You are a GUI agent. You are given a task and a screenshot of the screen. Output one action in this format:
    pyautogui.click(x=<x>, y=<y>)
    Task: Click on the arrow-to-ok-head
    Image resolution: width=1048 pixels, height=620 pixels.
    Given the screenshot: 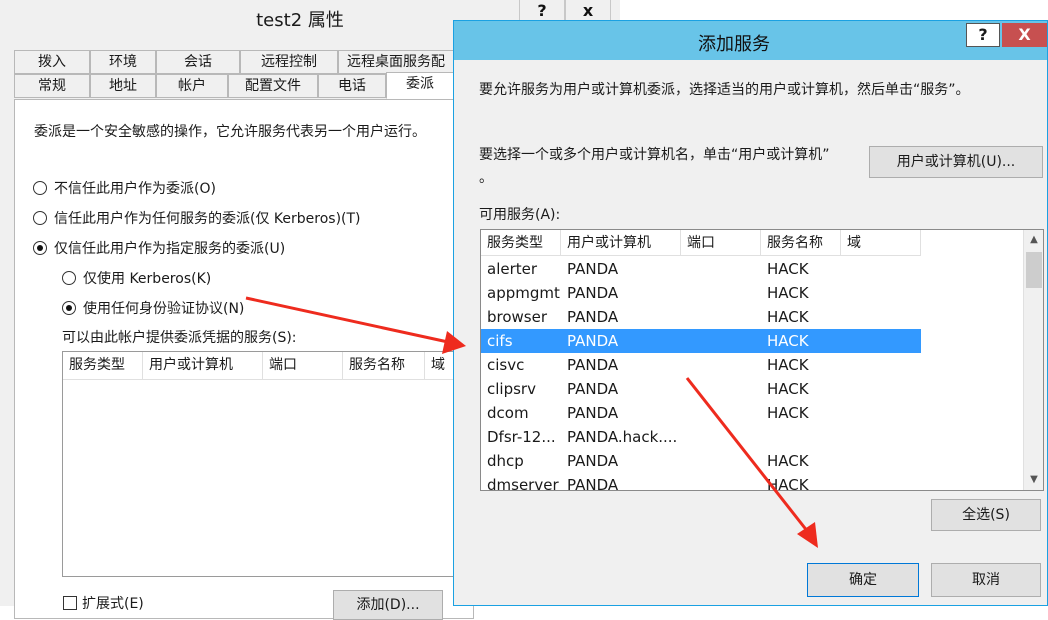 What is the action you would take?
    pyautogui.click(x=807, y=535)
    